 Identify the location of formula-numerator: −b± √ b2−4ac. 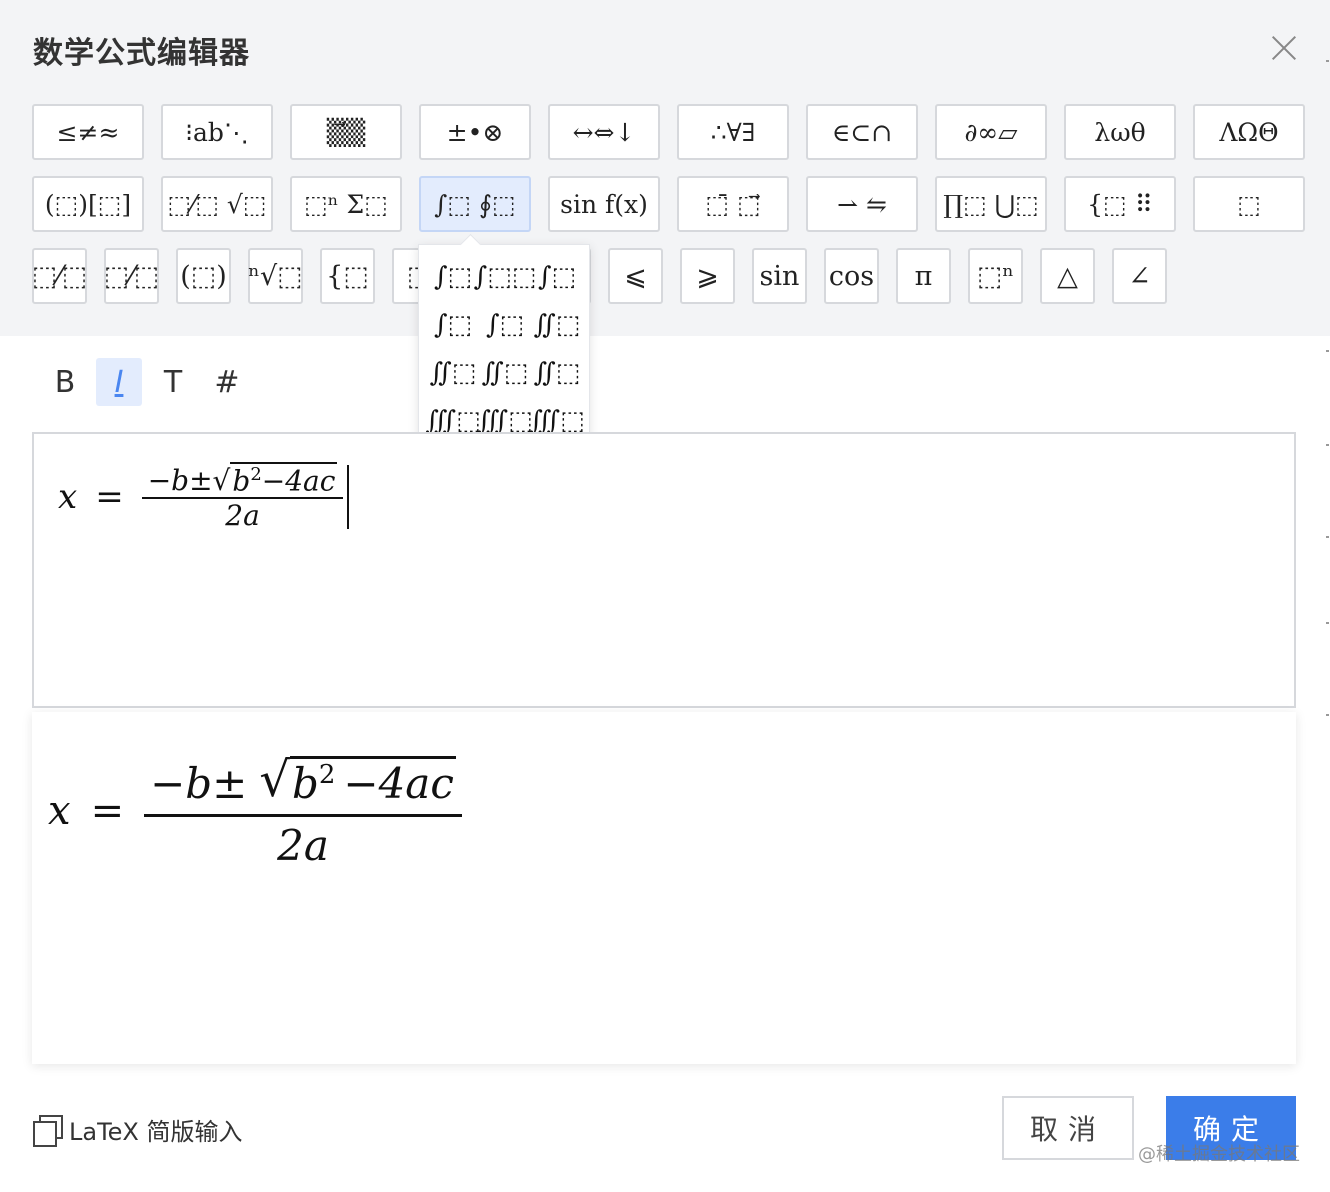
(243, 479).